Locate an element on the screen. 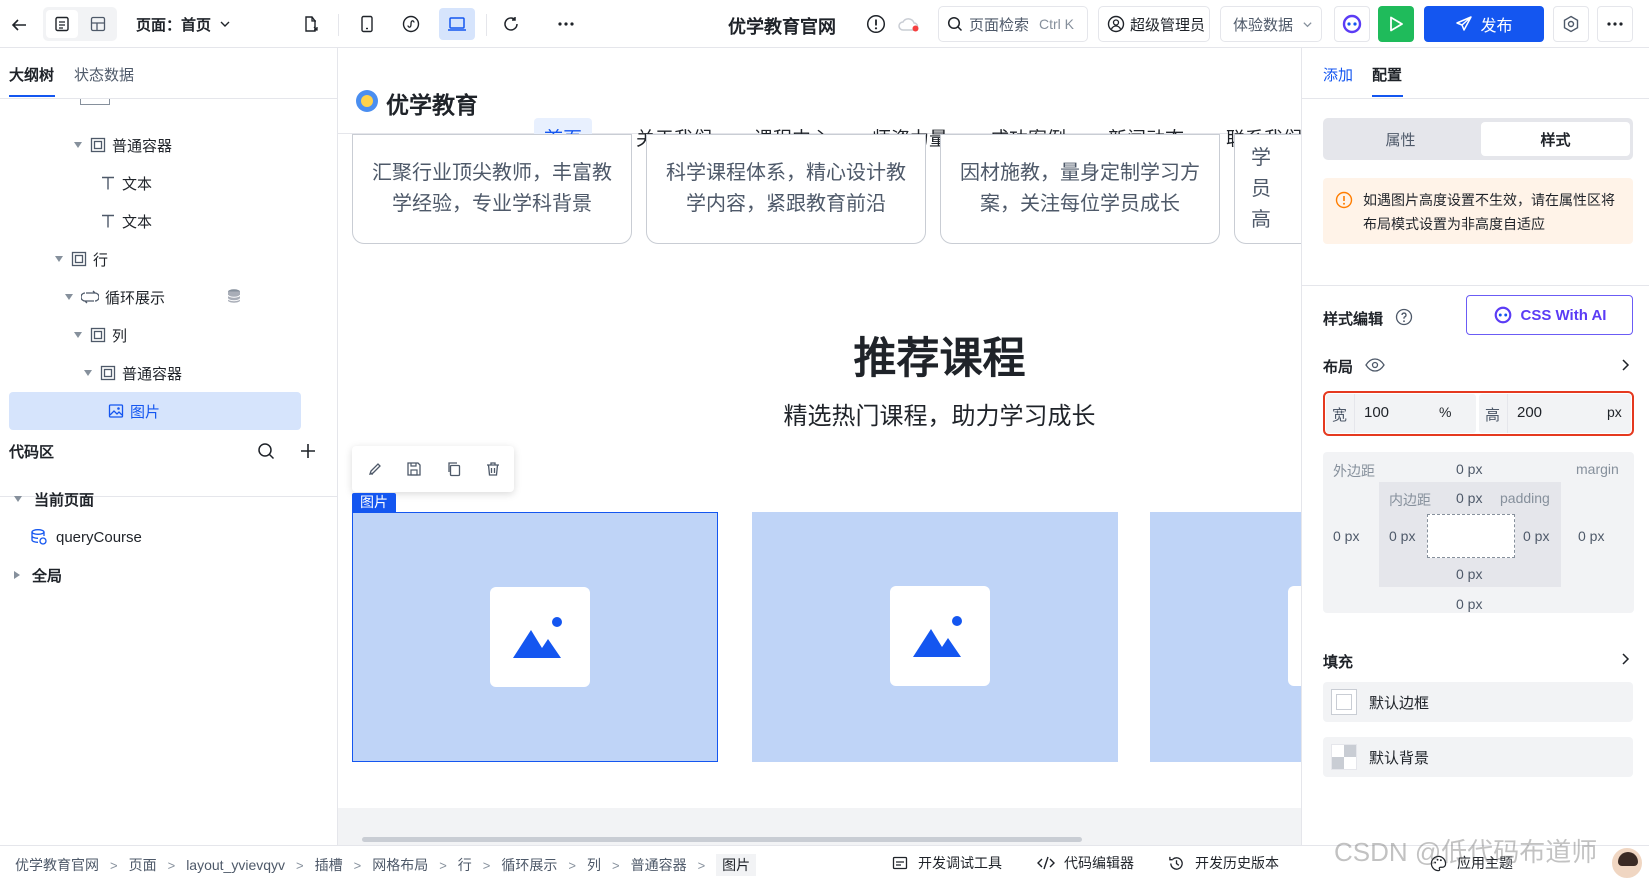 The width and height of the screenshot is (1649, 880). data-mode-select: 体验数据 is located at coordinates (1271, 24).